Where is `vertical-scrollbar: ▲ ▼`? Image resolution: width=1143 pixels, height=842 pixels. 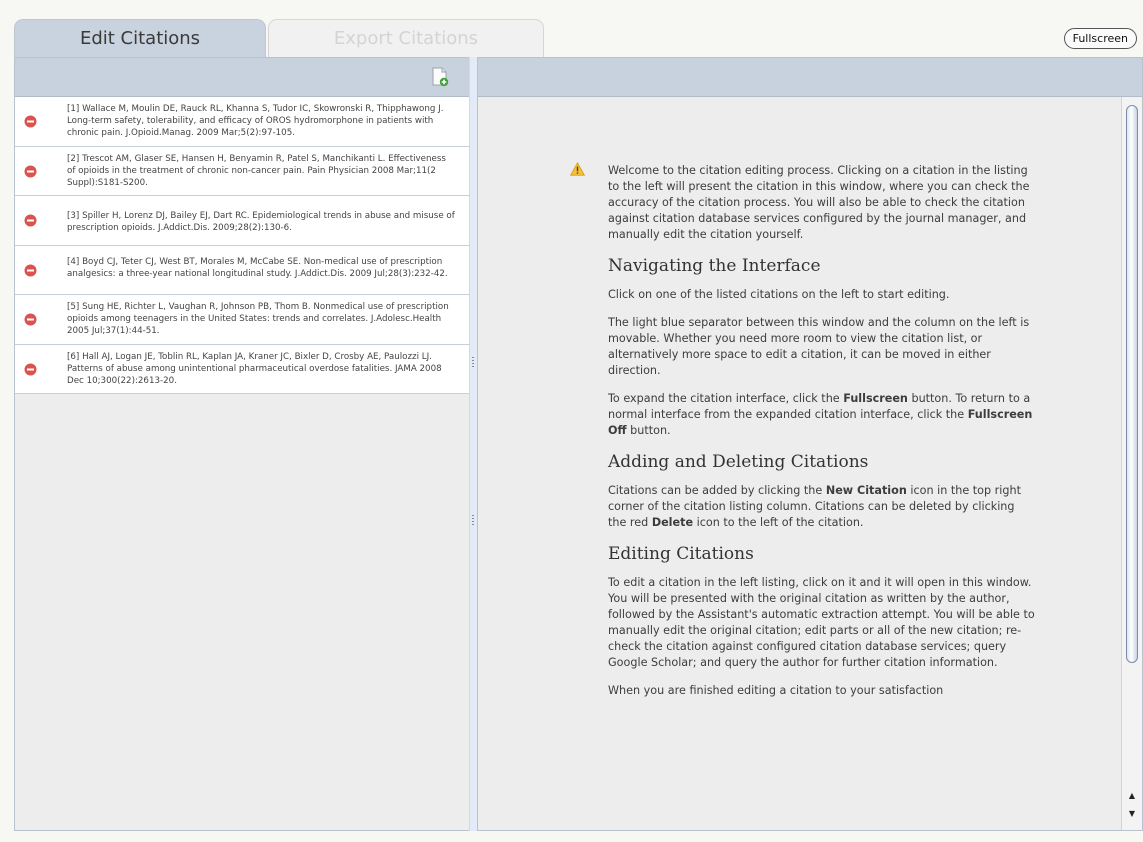
vertical-scrollbar: ▲ ▼ is located at coordinates (1131, 463).